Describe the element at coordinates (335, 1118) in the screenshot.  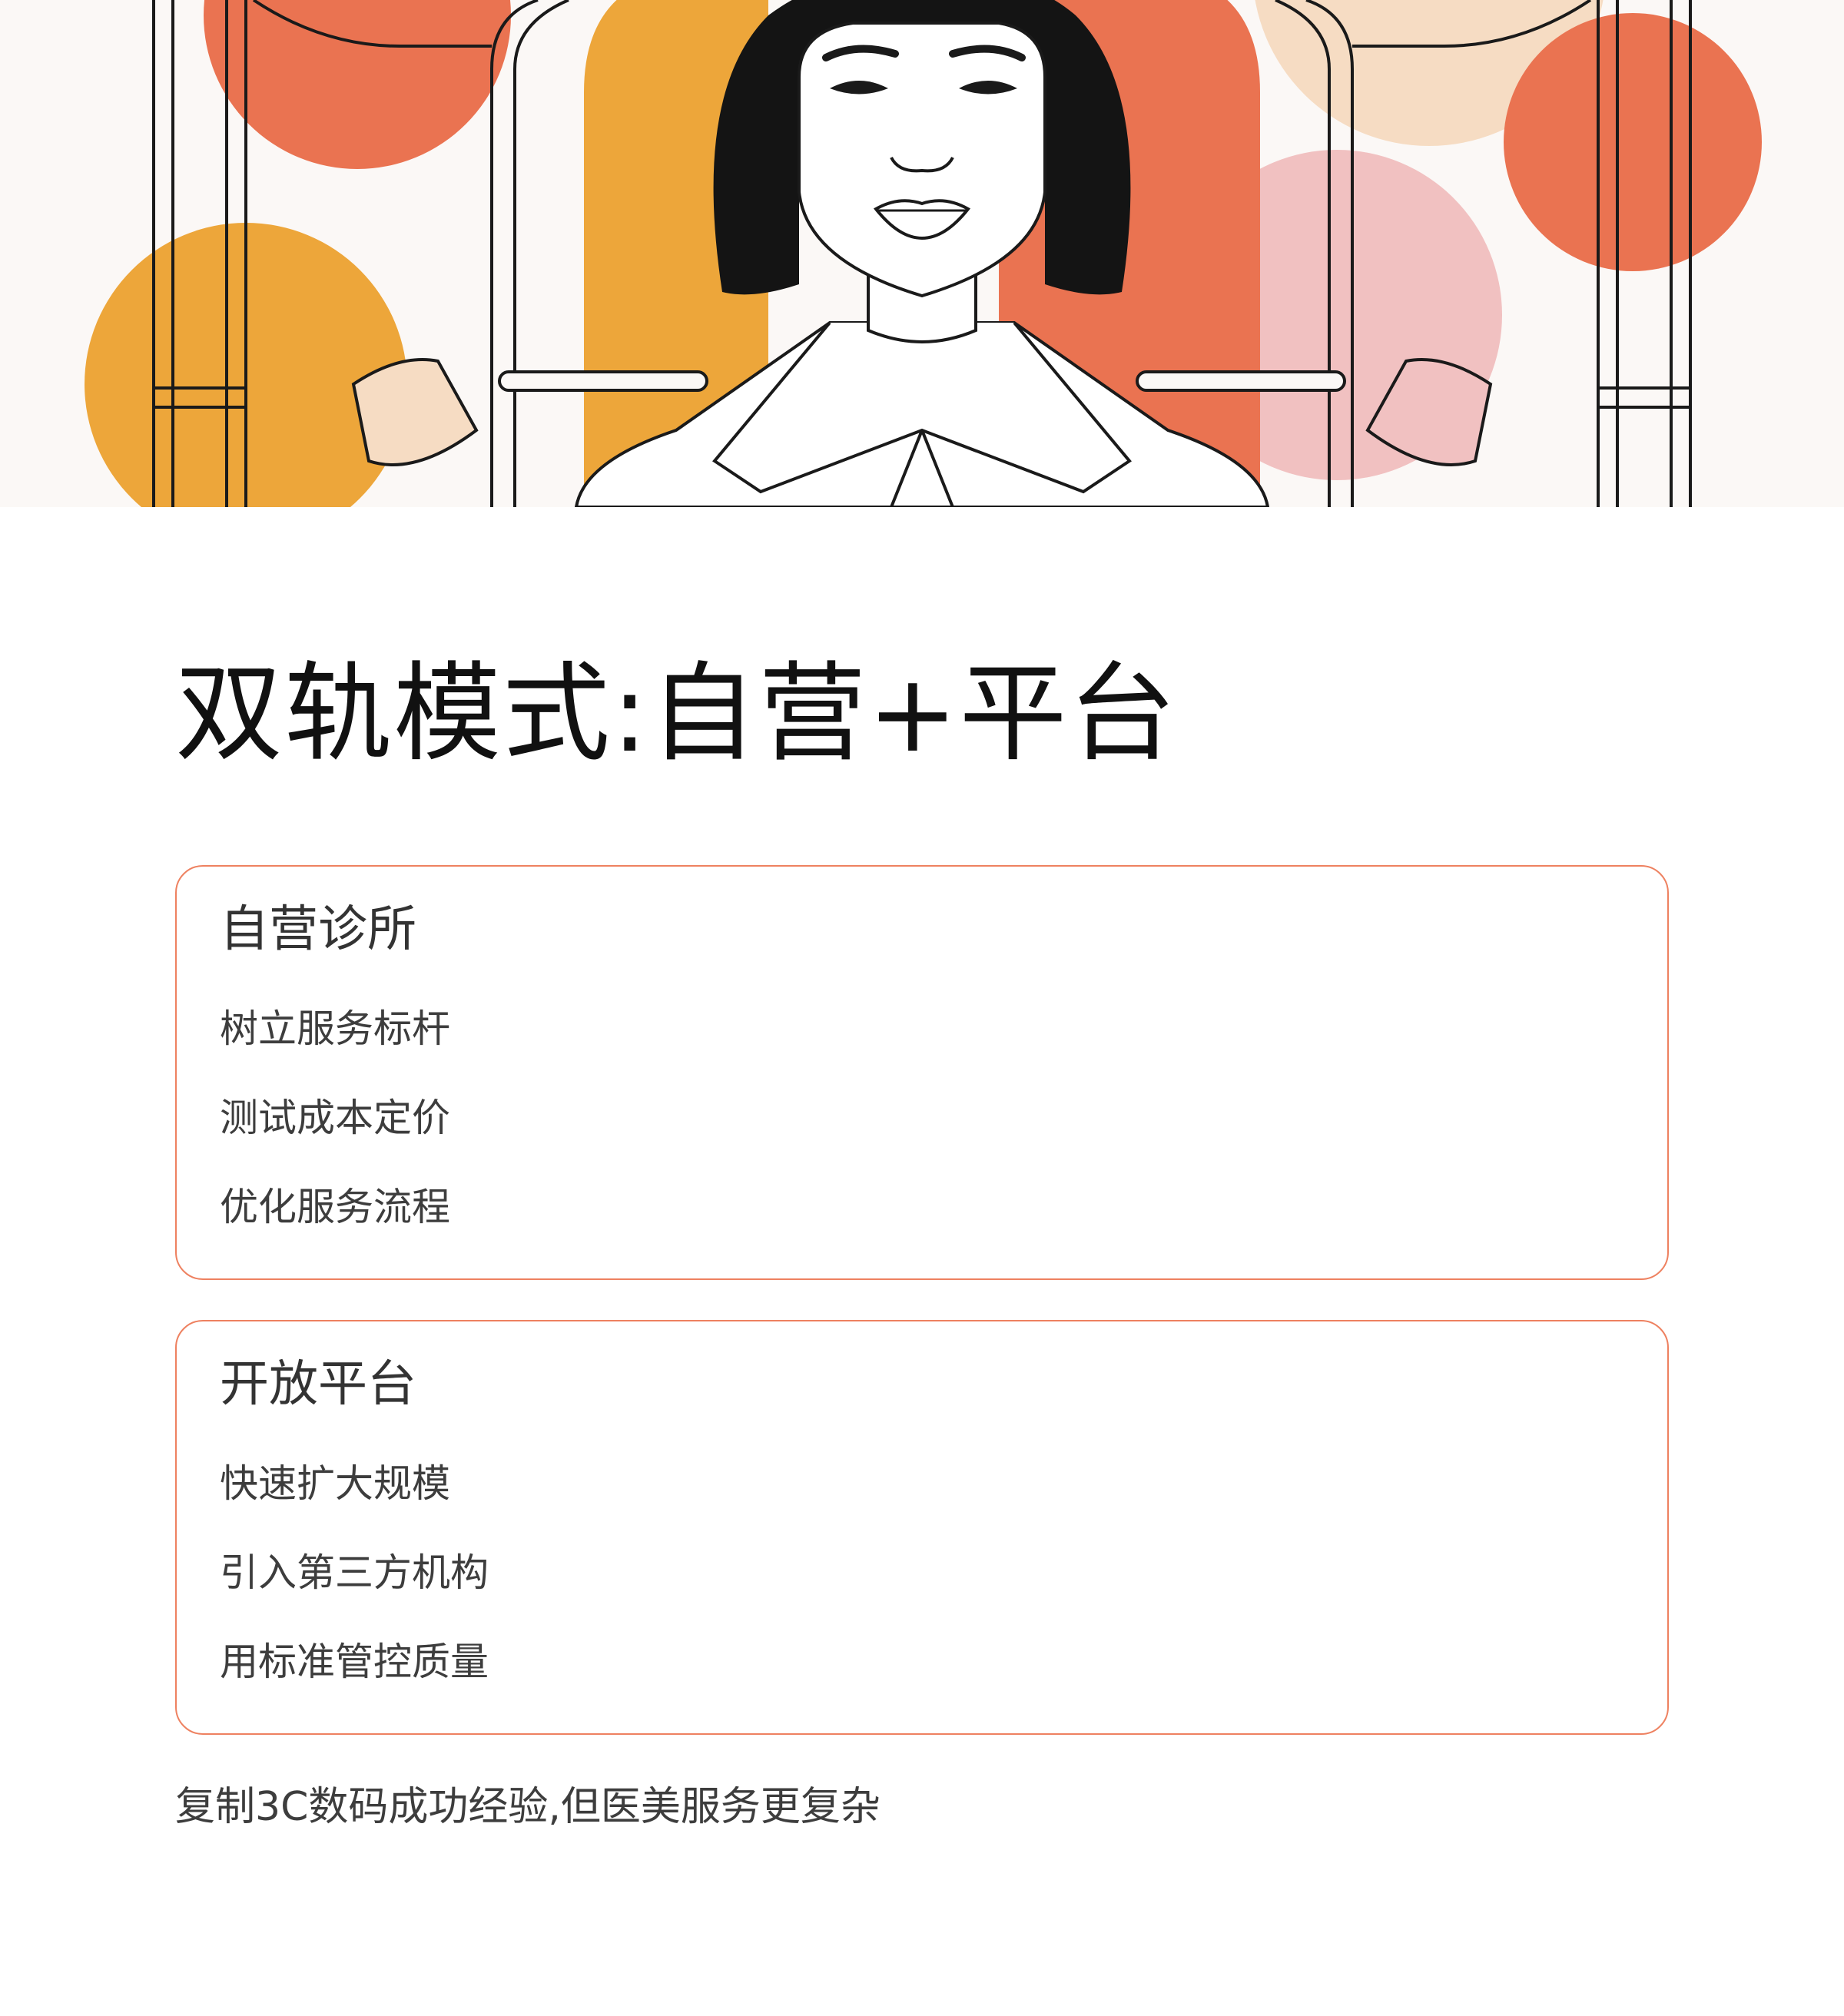
I see `list-item: 测试成本定价` at that location.